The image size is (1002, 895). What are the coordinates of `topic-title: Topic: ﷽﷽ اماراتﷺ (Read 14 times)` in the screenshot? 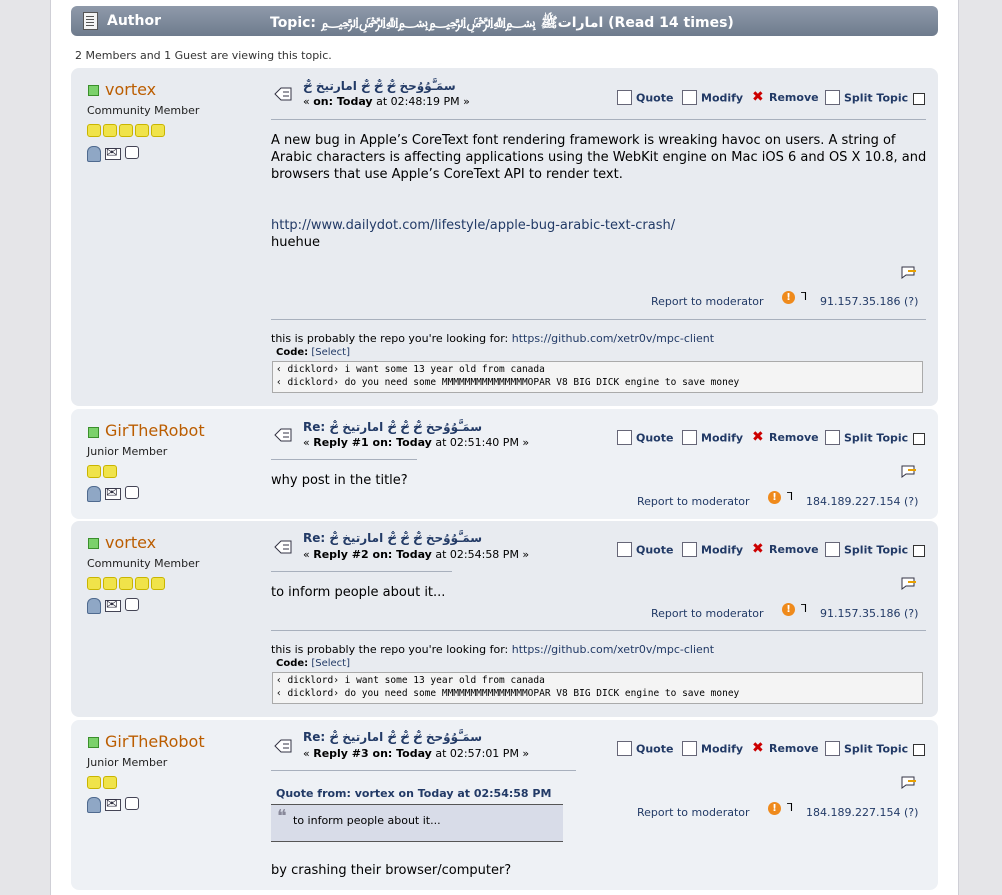 It's located at (502, 23).